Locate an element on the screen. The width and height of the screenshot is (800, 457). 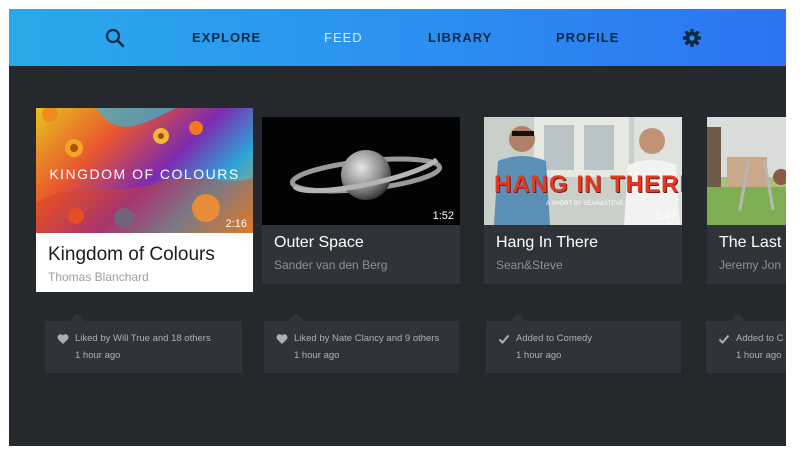
video-author: Sander van den Berg is located at coordinates (331, 265).